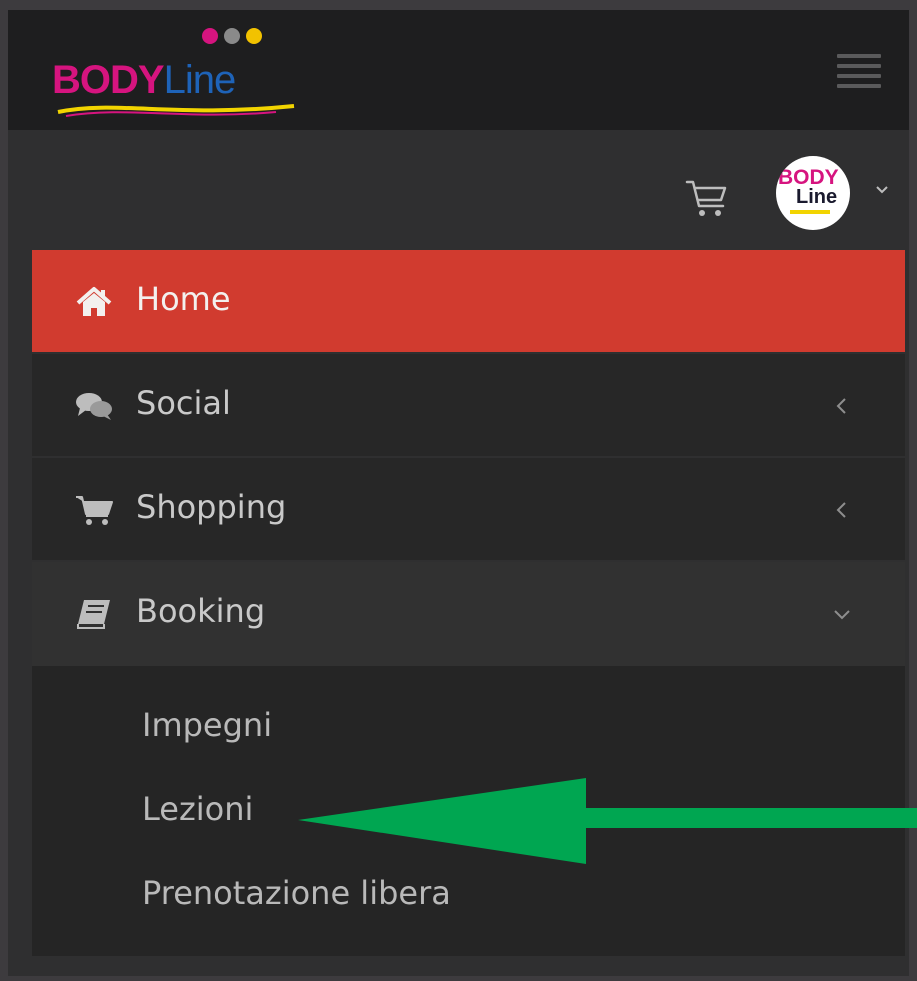  Describe the element at coordinates (254, 36) in the screenshot. I see `logo-dot-yellow` at that location.